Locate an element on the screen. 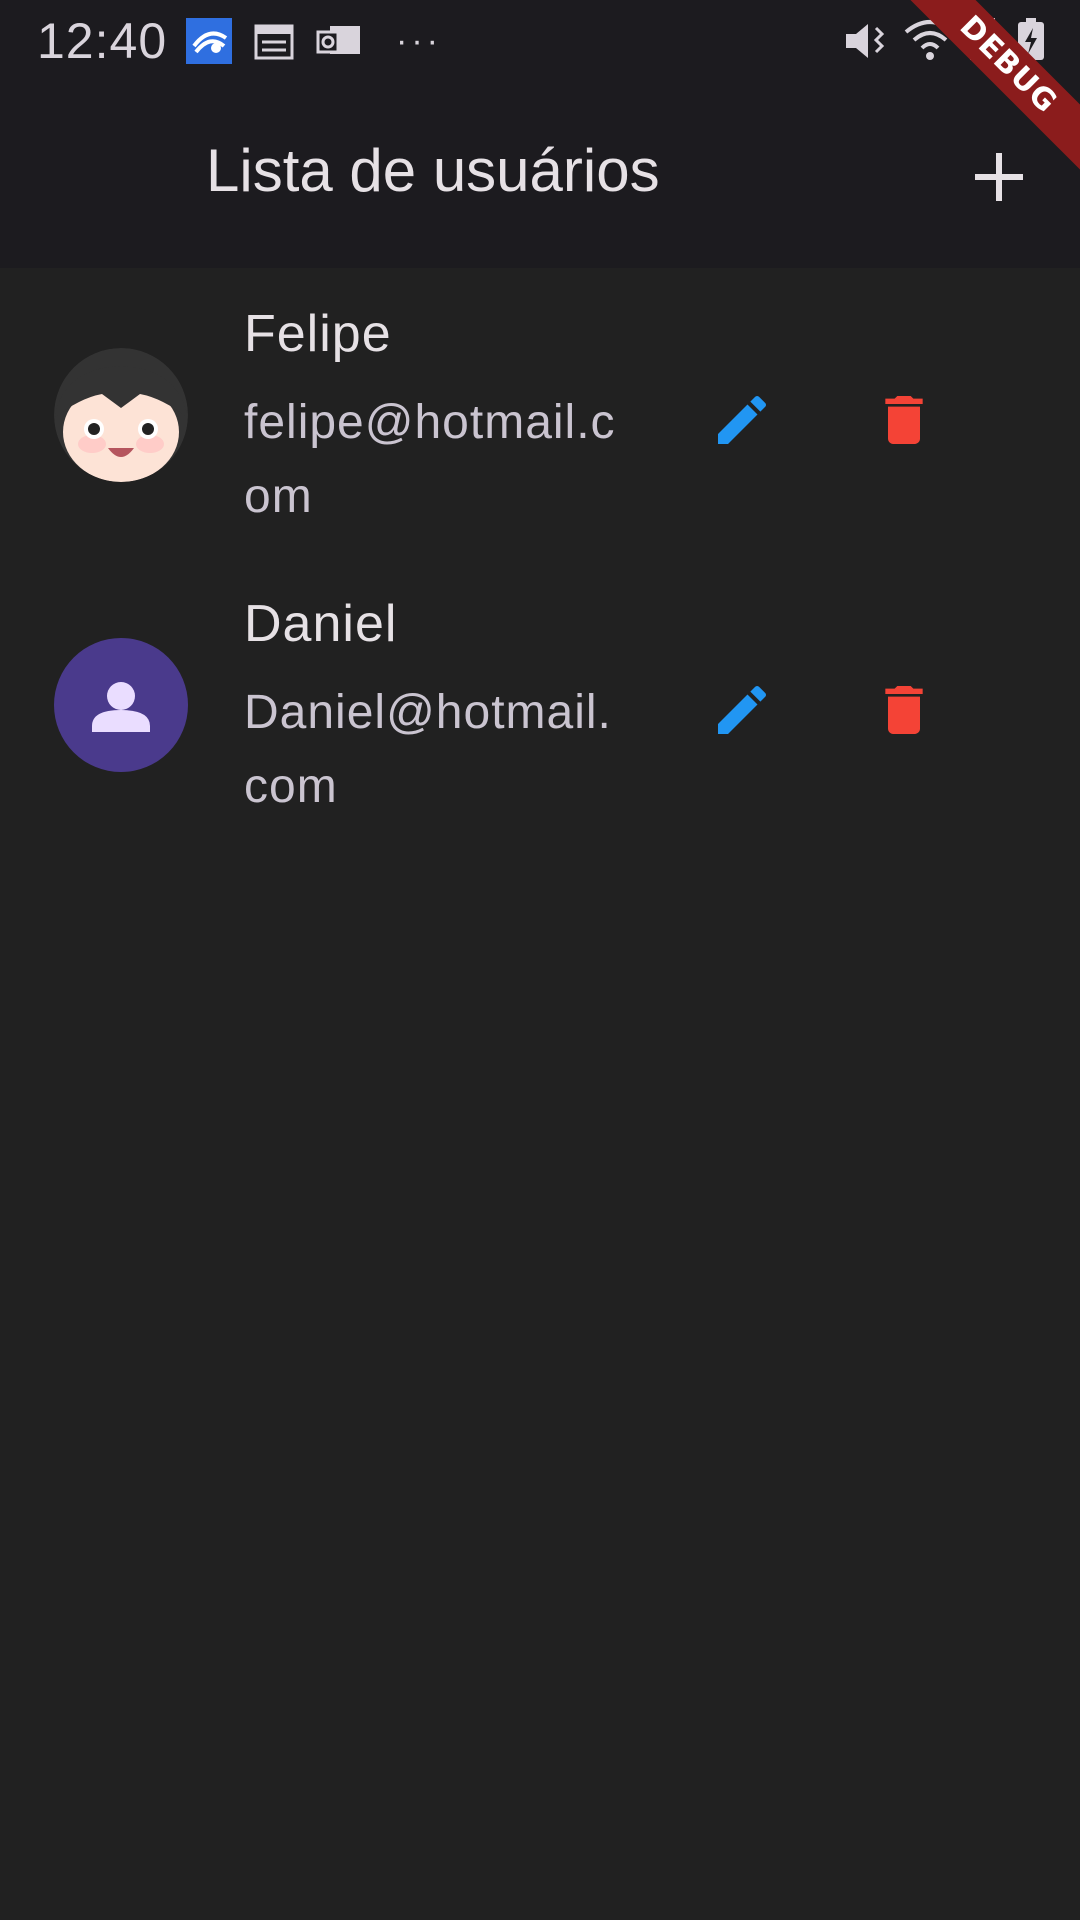  page-title: Lista de usuários is located at coordinates (433, 170).